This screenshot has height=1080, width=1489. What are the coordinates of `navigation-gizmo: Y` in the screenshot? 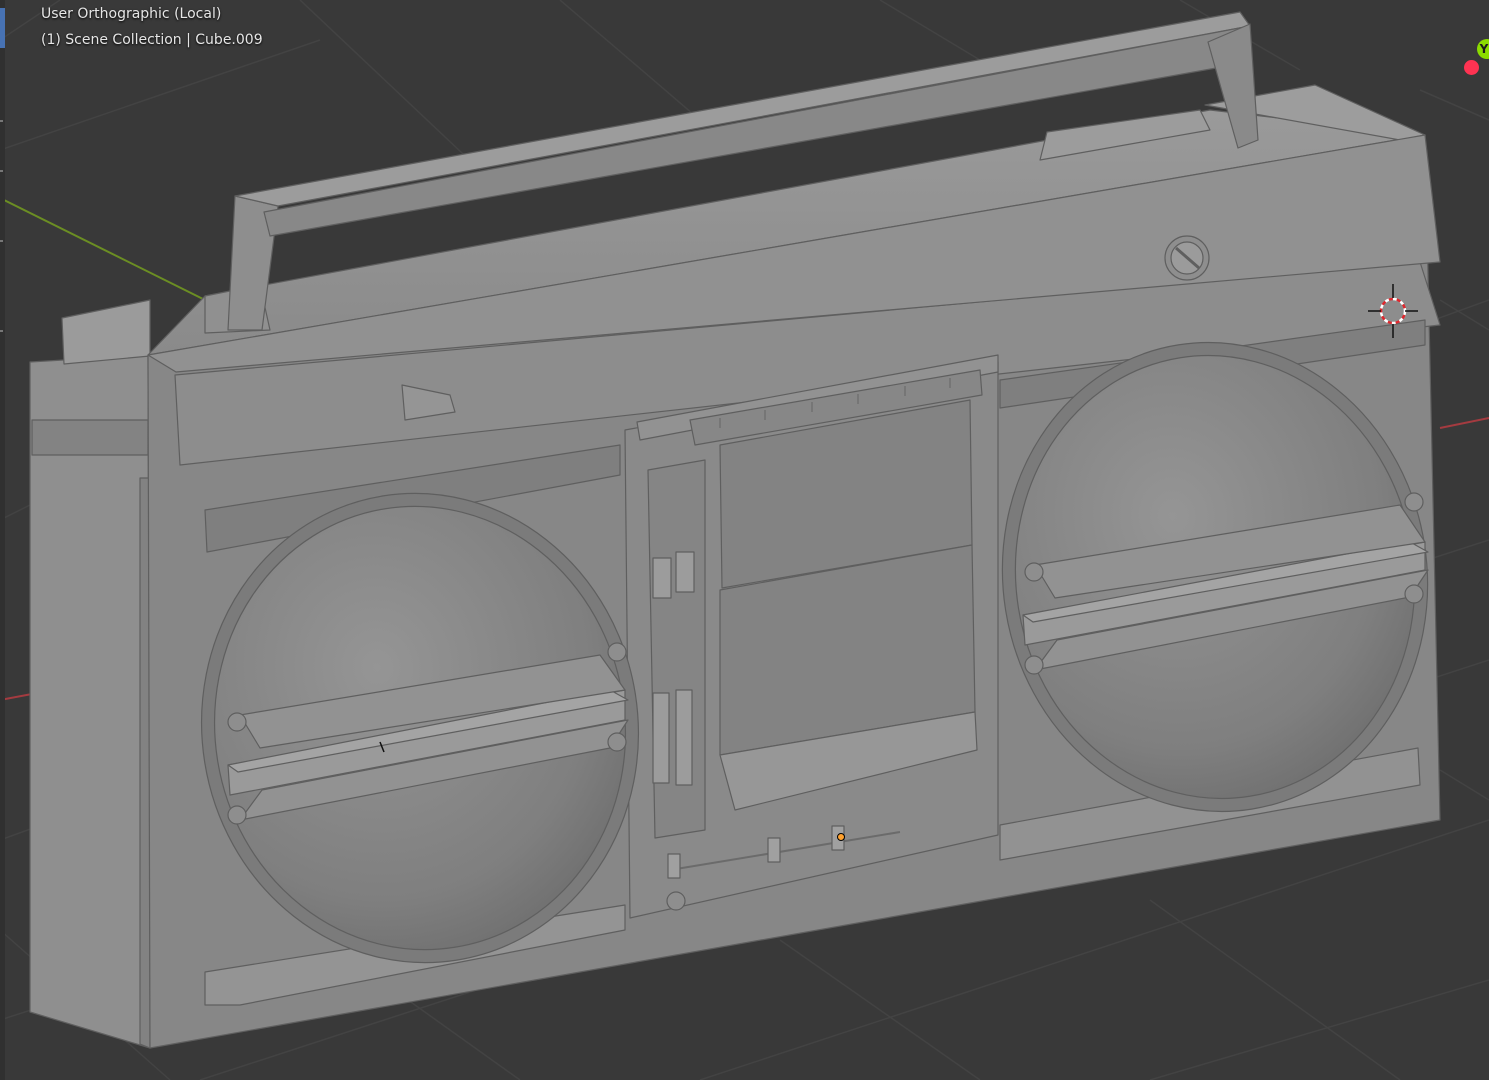 It's located at (1469, 45).